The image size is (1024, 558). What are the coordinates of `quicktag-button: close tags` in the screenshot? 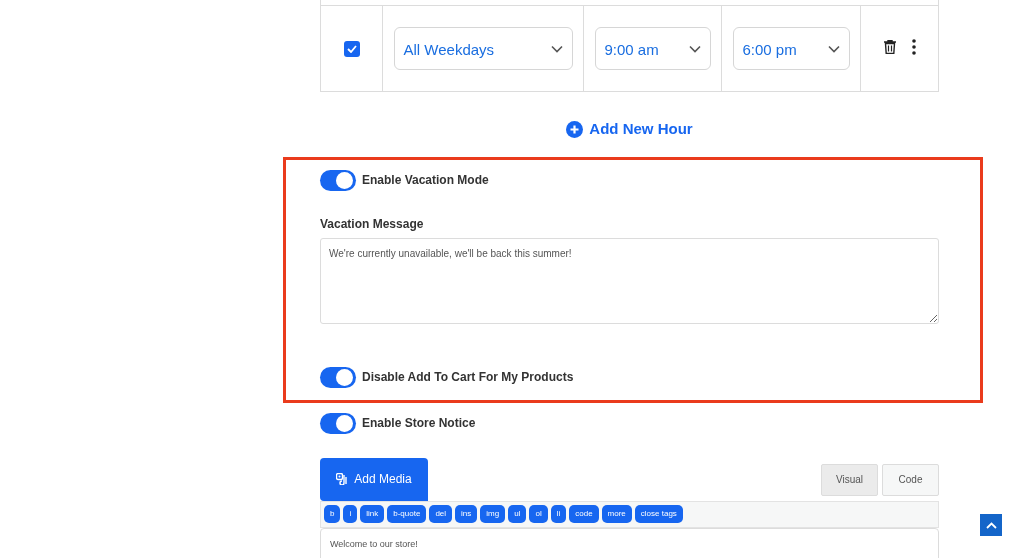 It's located at (658, 514).